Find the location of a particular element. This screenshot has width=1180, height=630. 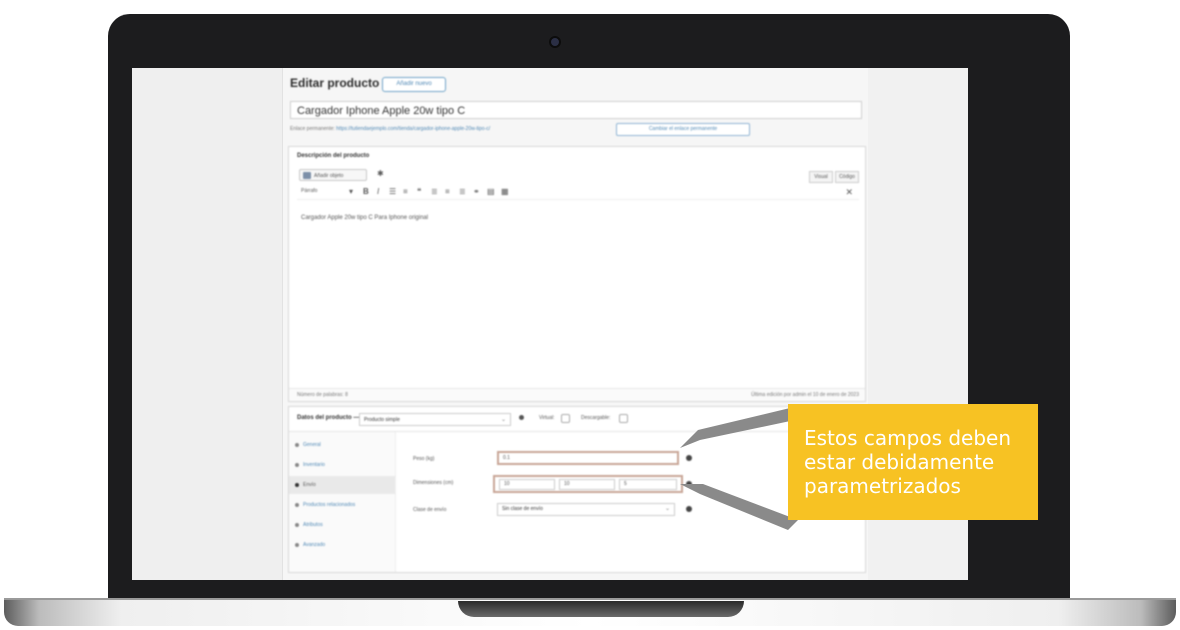

arrow-to-weight is located at coordinates (737, 428).